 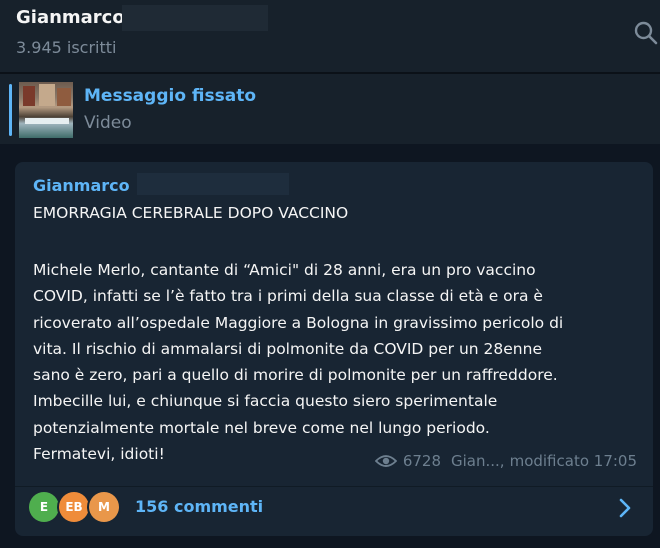 I want to click on avatar: E, so click(x=44, y=507).